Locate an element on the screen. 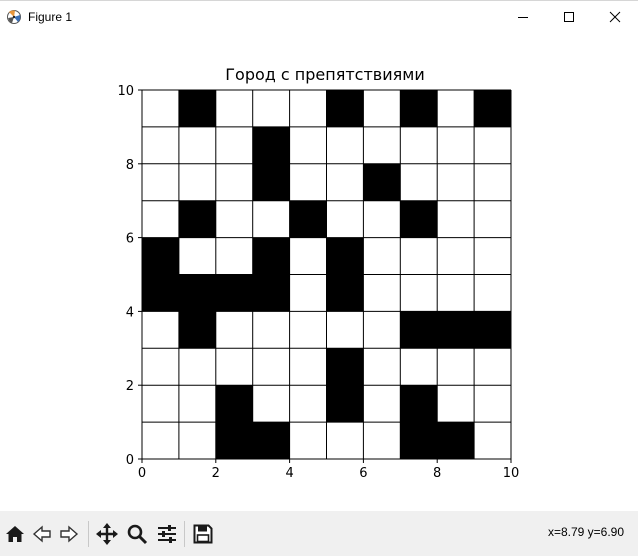 The image size is (638, 556). zoom-button is located at coordinates (137, 534).